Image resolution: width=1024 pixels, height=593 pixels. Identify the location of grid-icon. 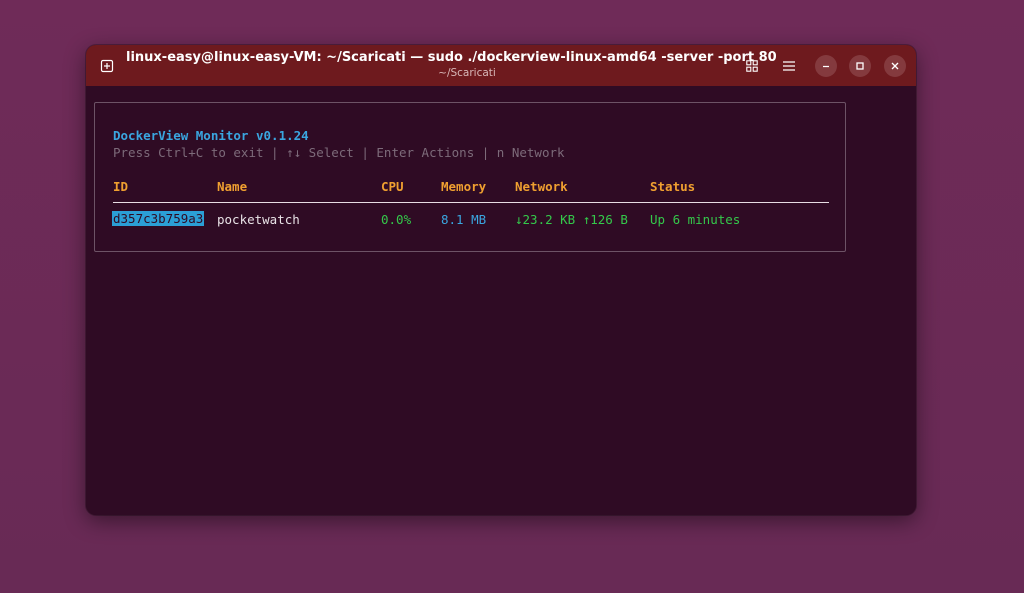
(752, 66).